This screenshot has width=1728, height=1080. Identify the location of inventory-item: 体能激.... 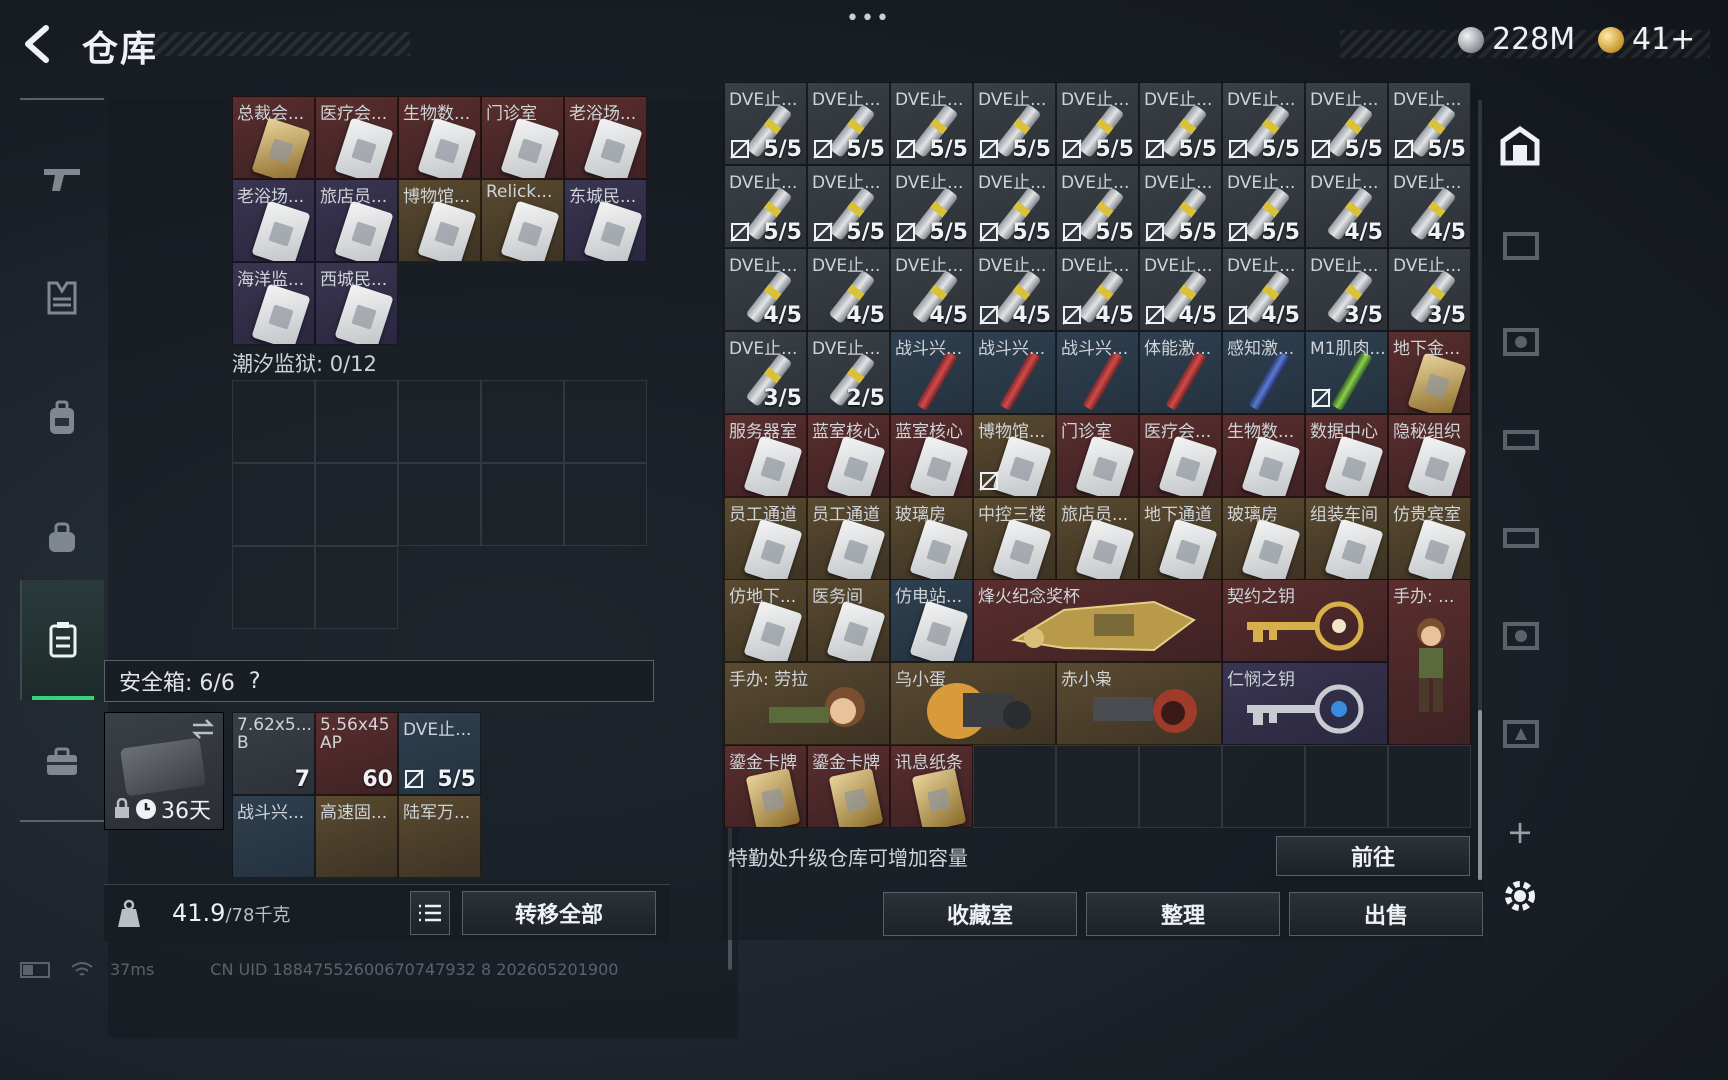
(1180, 372).